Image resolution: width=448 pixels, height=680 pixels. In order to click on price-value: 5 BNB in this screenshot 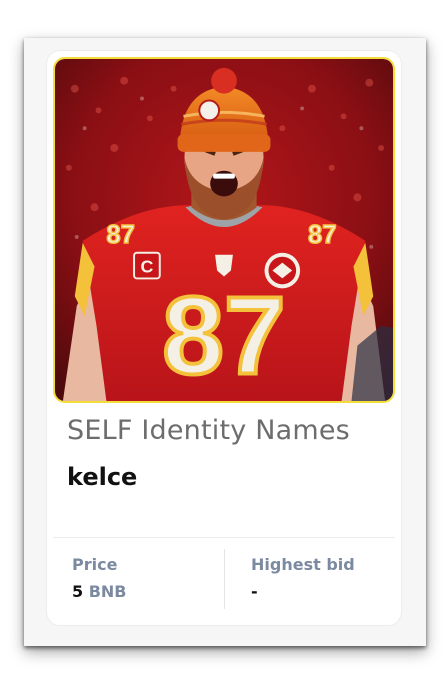, I will do `click(99, 591)`.